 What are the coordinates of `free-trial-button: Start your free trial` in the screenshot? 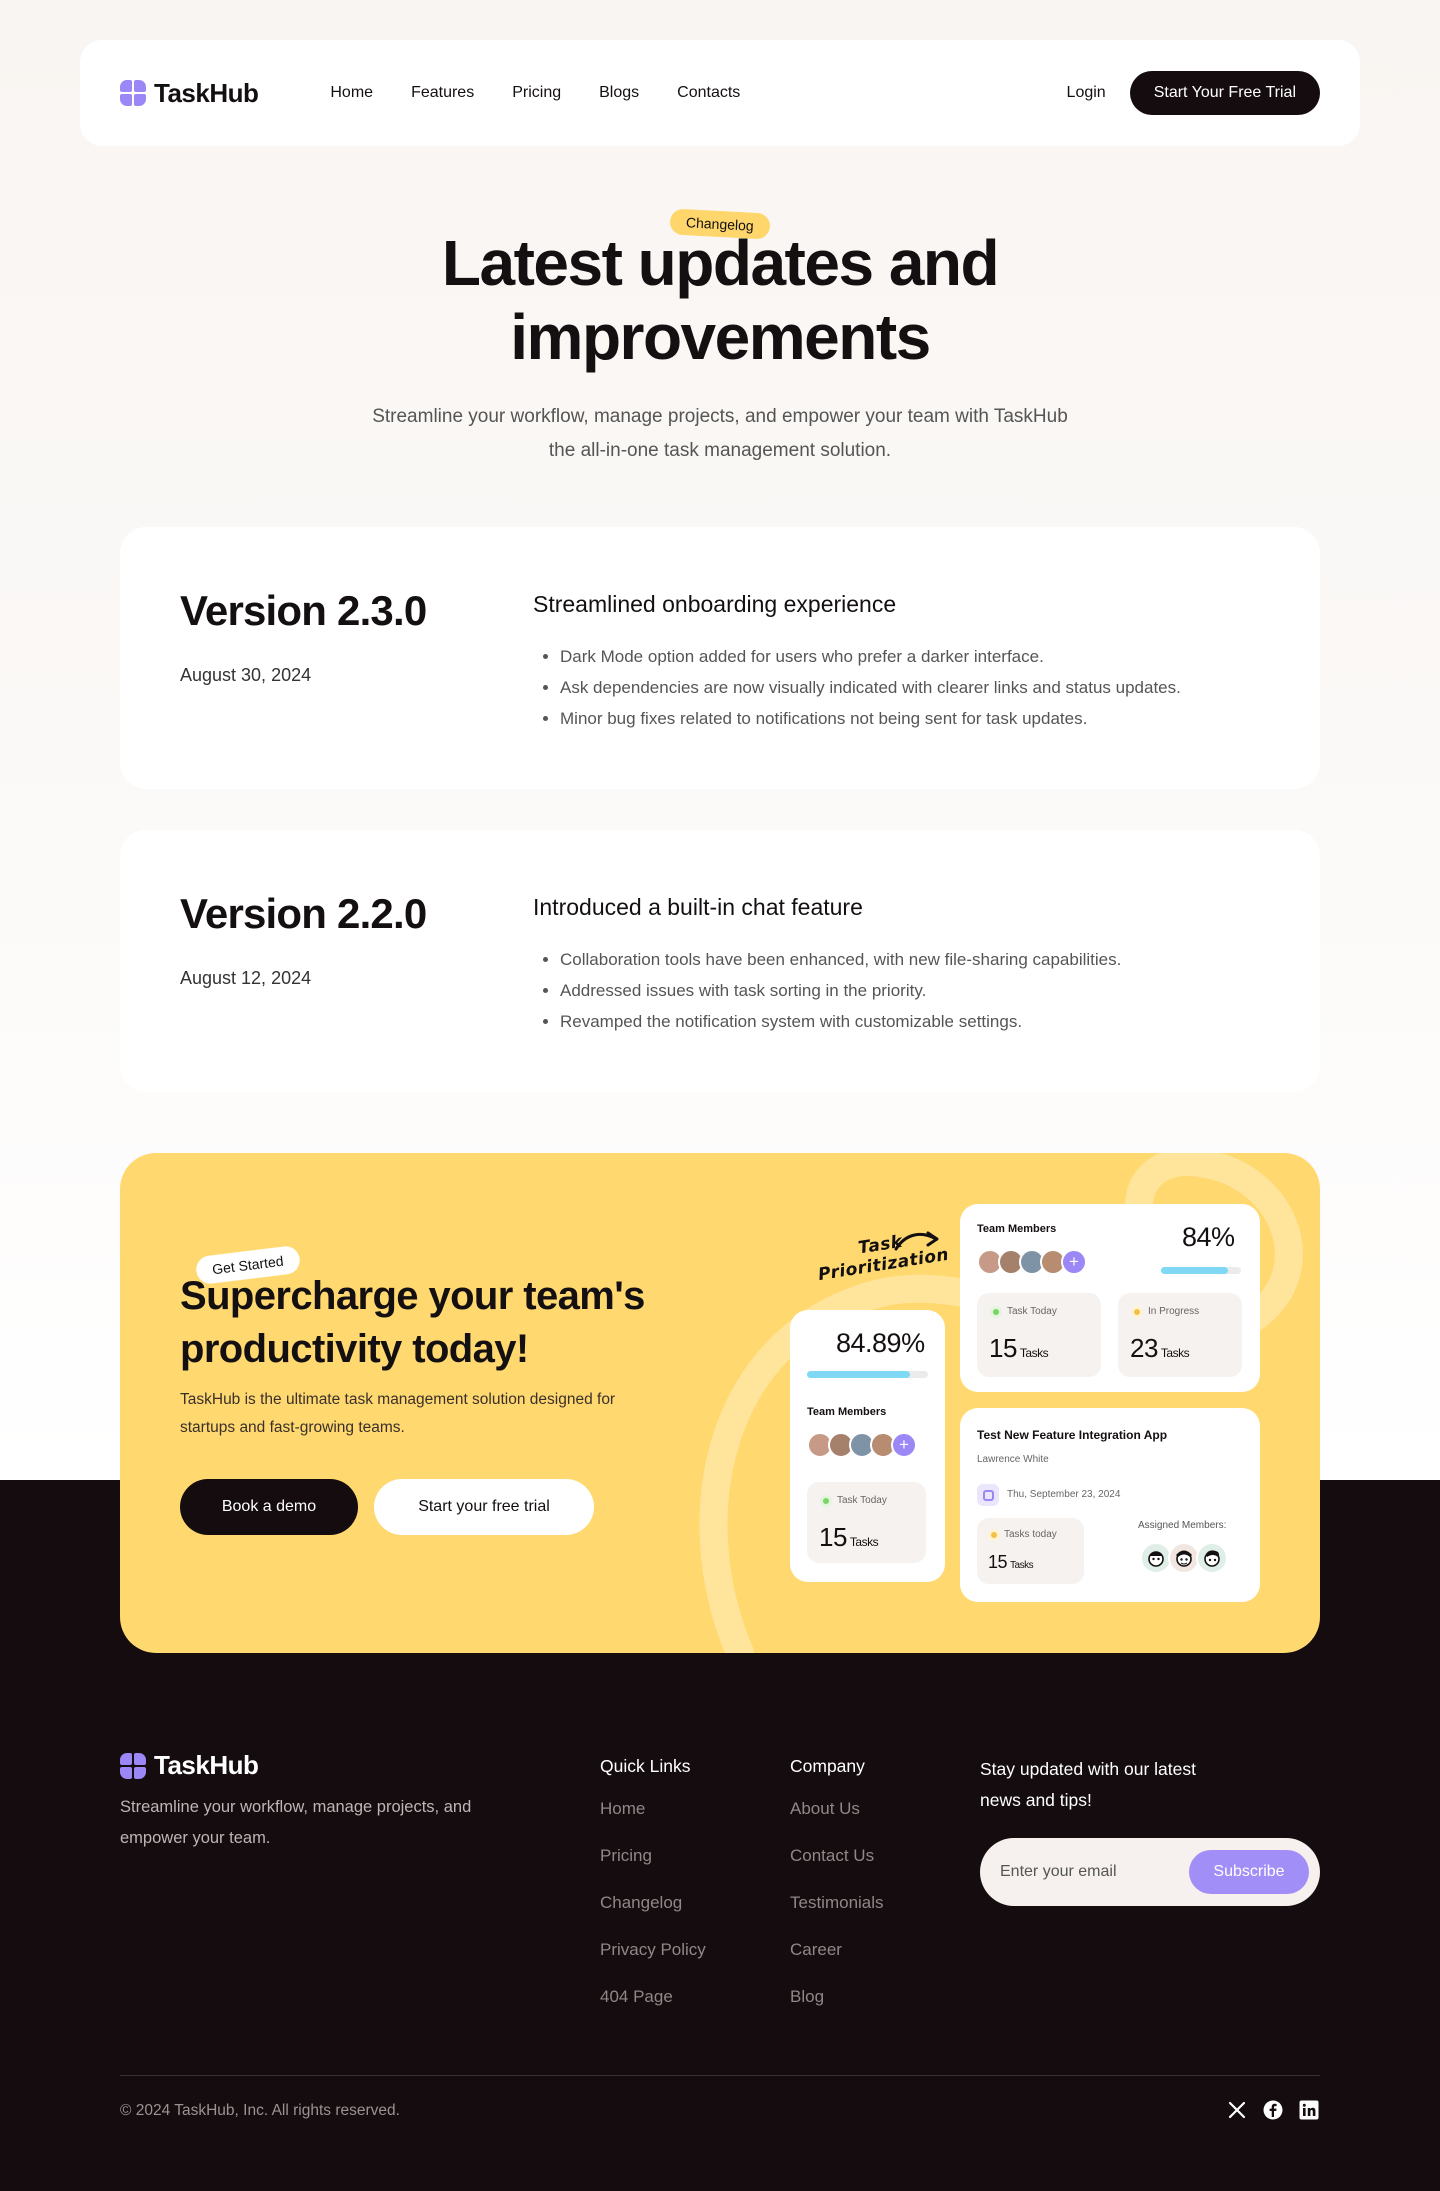 It's located at (484, 1507).